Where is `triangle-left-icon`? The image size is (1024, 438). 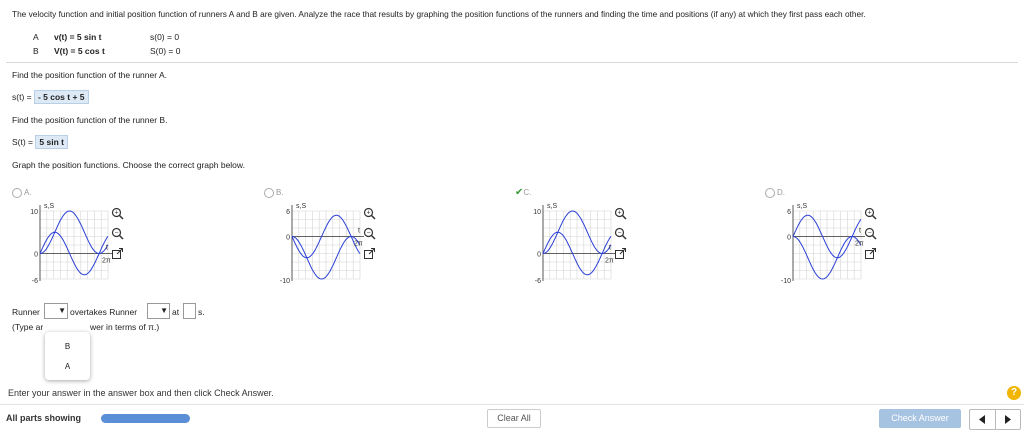
triangle-left-icon is located at coordinates (982, 419).